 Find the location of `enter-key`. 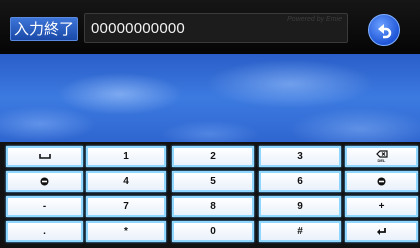

enter-key is located at coordinates (381, 231).